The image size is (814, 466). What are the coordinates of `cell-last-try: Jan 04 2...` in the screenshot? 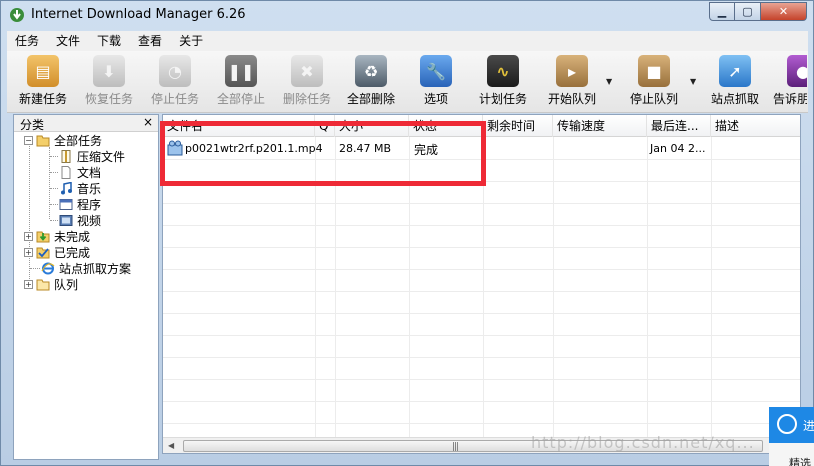 It's located at (678, 148).